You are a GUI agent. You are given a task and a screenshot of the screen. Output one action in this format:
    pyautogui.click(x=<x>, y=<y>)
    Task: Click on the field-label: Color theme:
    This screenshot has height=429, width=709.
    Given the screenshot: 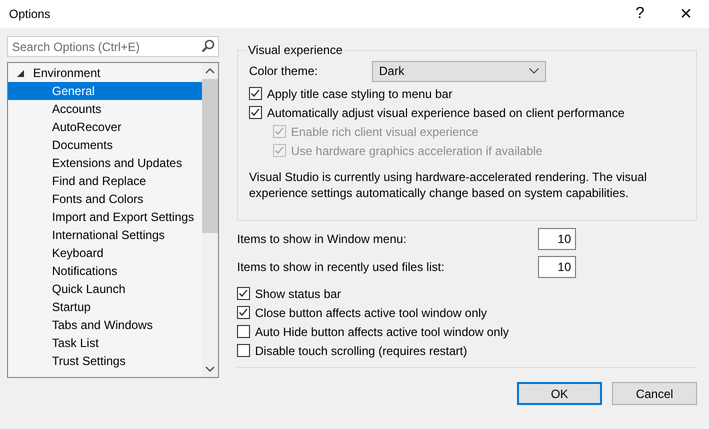 What is the action you would take?
    pyautogui.click(x=284, y=71)
    